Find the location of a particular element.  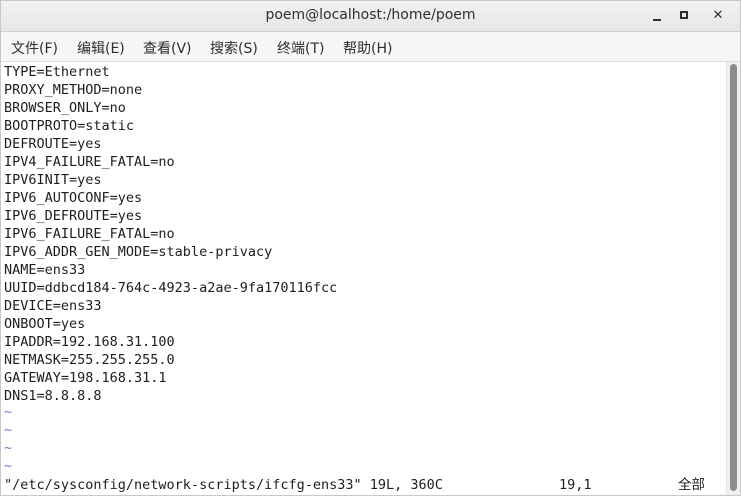

menu-help: 帮助(H) is located at coordinates (367, 48).